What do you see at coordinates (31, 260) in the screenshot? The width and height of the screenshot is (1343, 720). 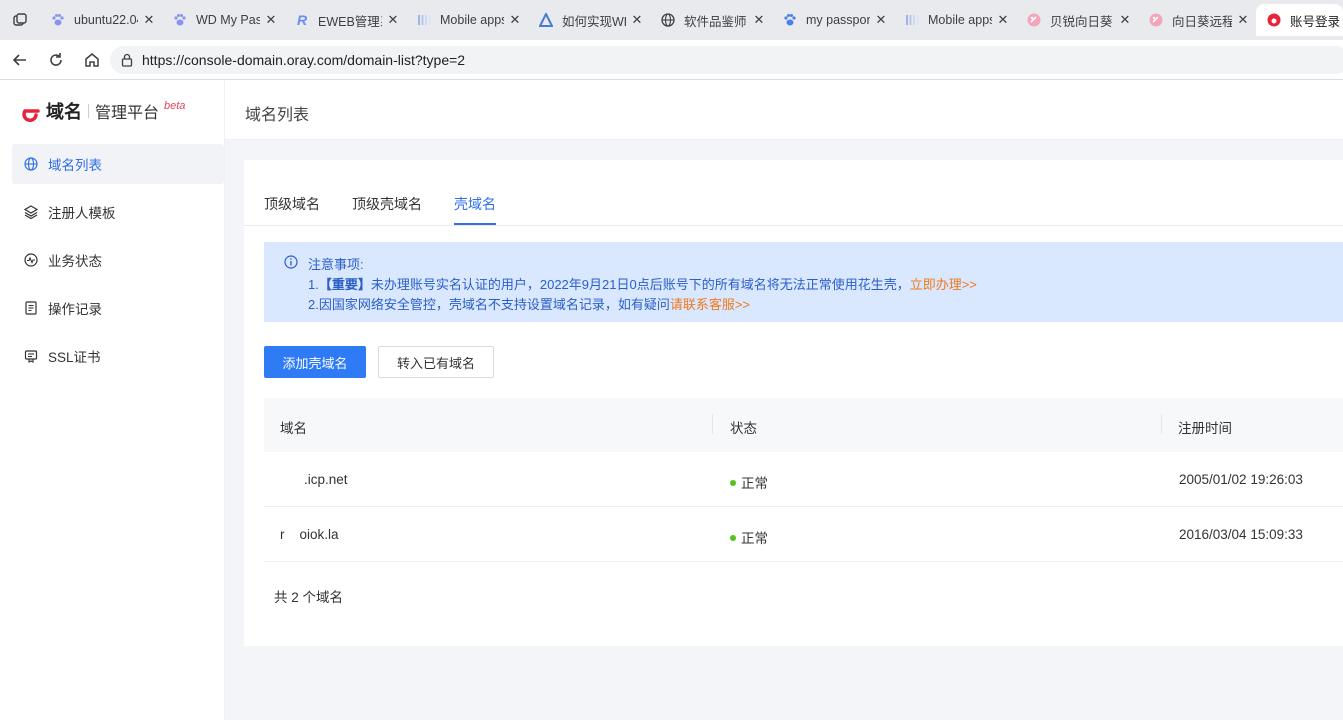 I see `activity-icon` at bounding box center [31, 260].